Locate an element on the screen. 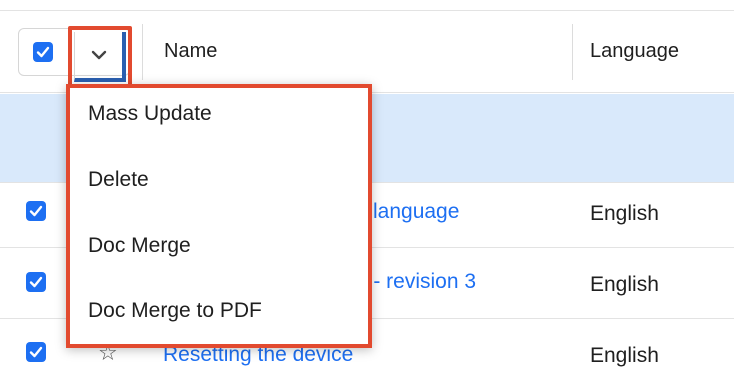 The image size is (734, 369). chevron-down-icon is located at coordinates (98, 55).